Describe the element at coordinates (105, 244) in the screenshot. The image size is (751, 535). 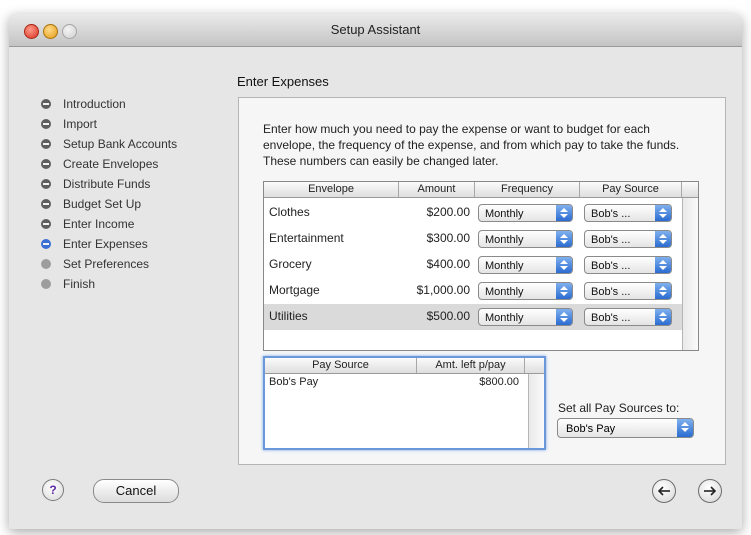
I see `step-label: Enter Expenses` at that location.